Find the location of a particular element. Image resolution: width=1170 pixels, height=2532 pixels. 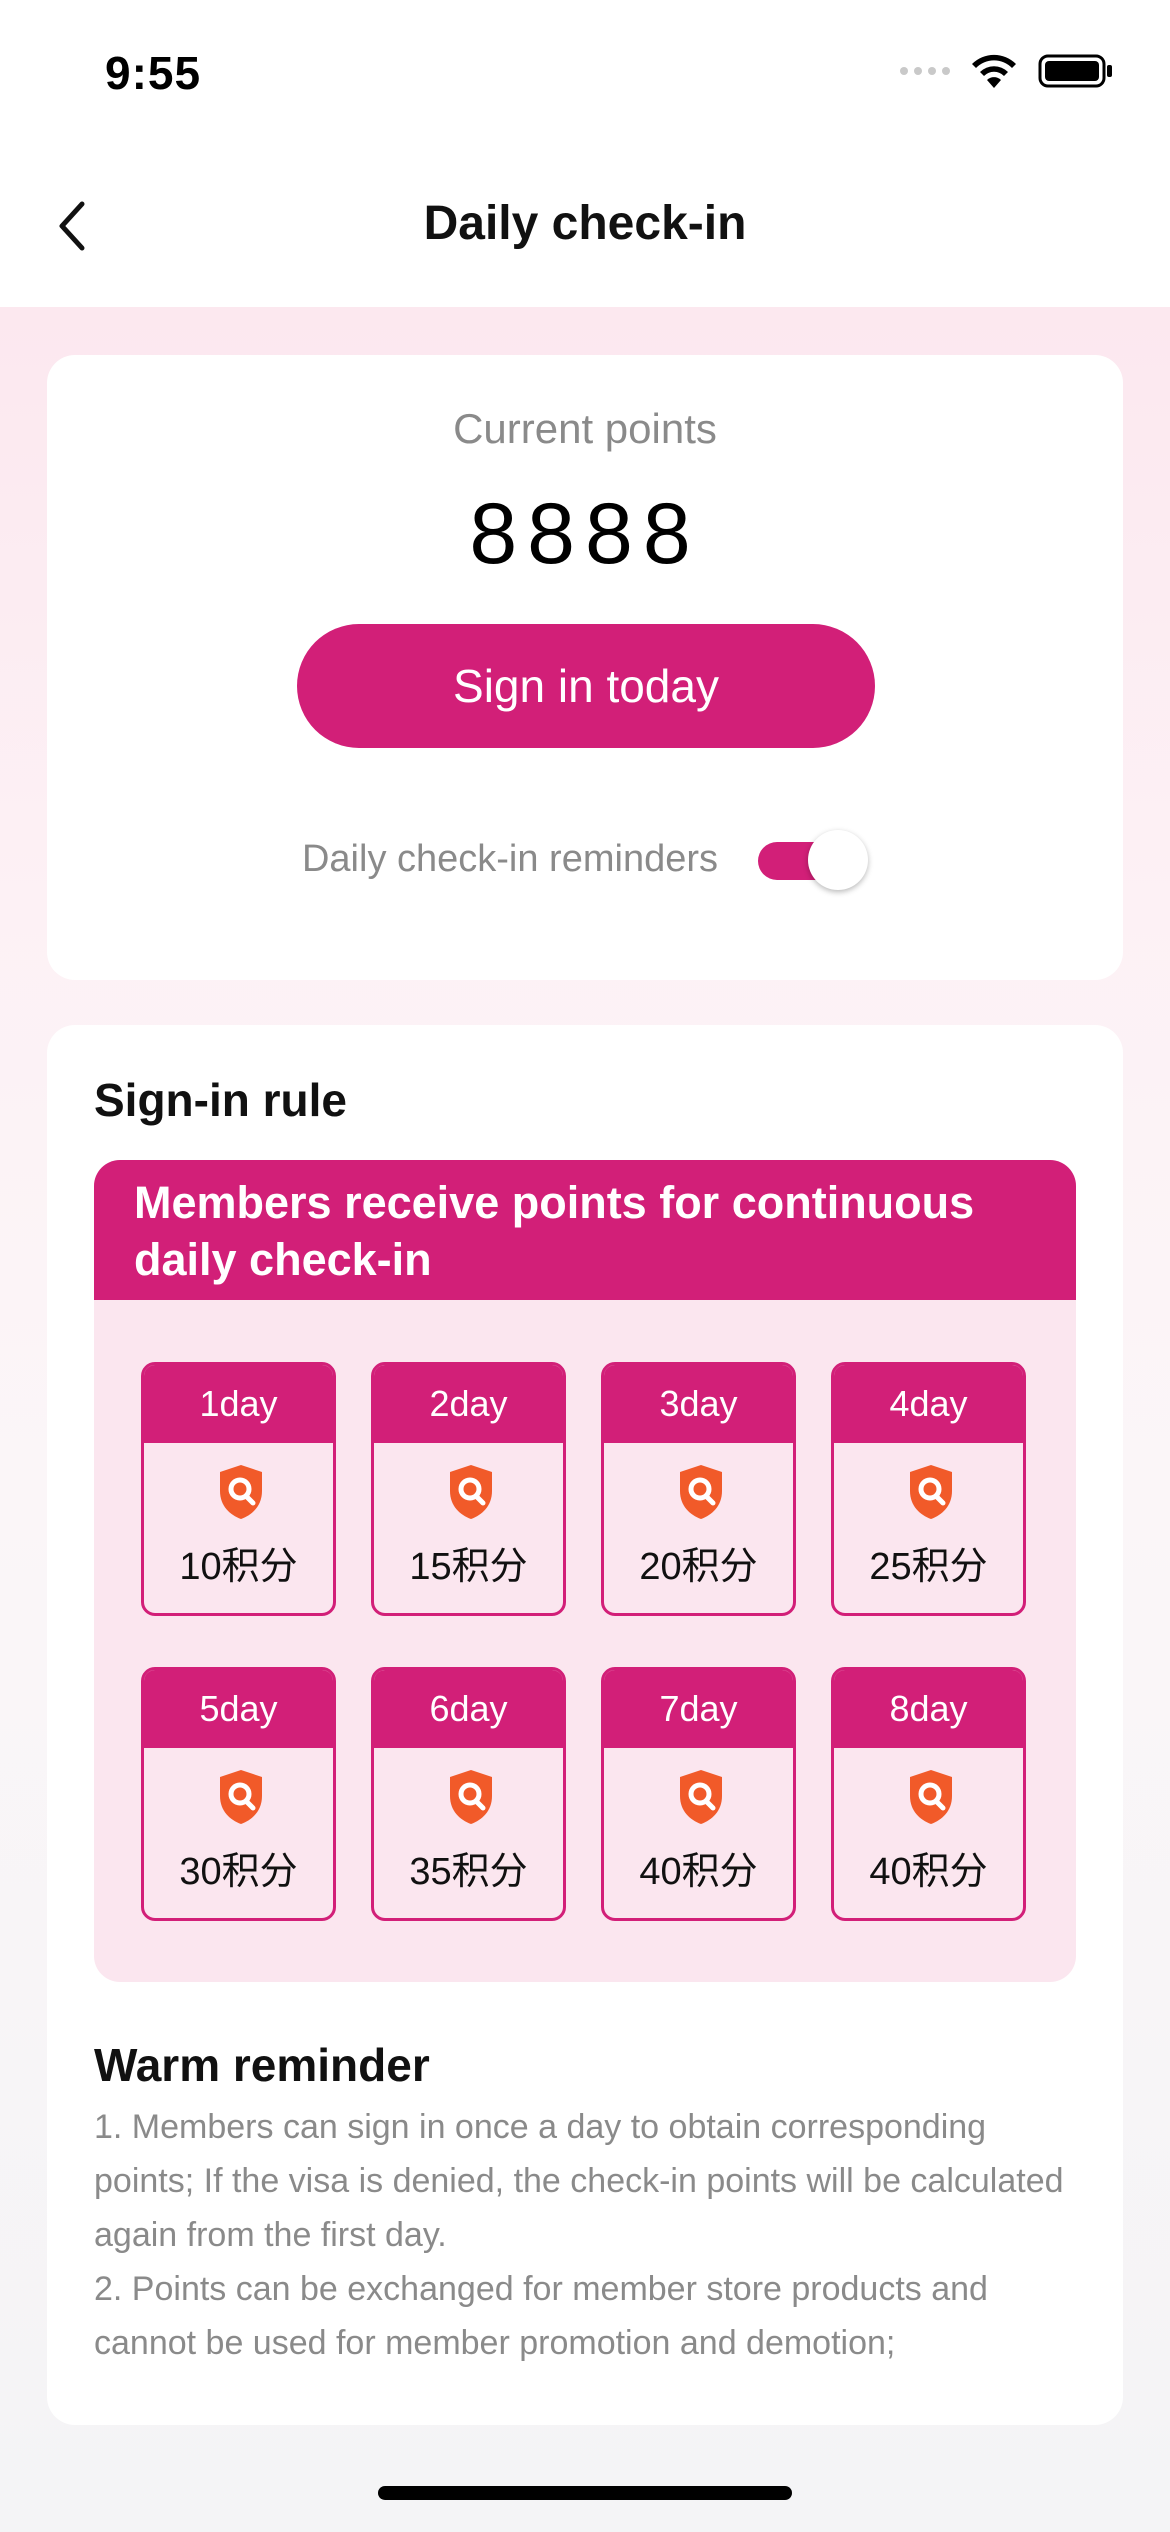

day-tile: 3day 20积分 is located at coordinates (698, 1489).